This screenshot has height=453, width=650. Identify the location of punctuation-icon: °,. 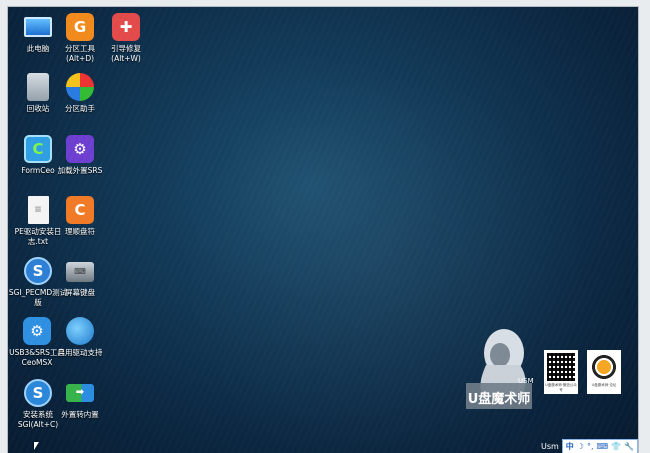
(590, 446).